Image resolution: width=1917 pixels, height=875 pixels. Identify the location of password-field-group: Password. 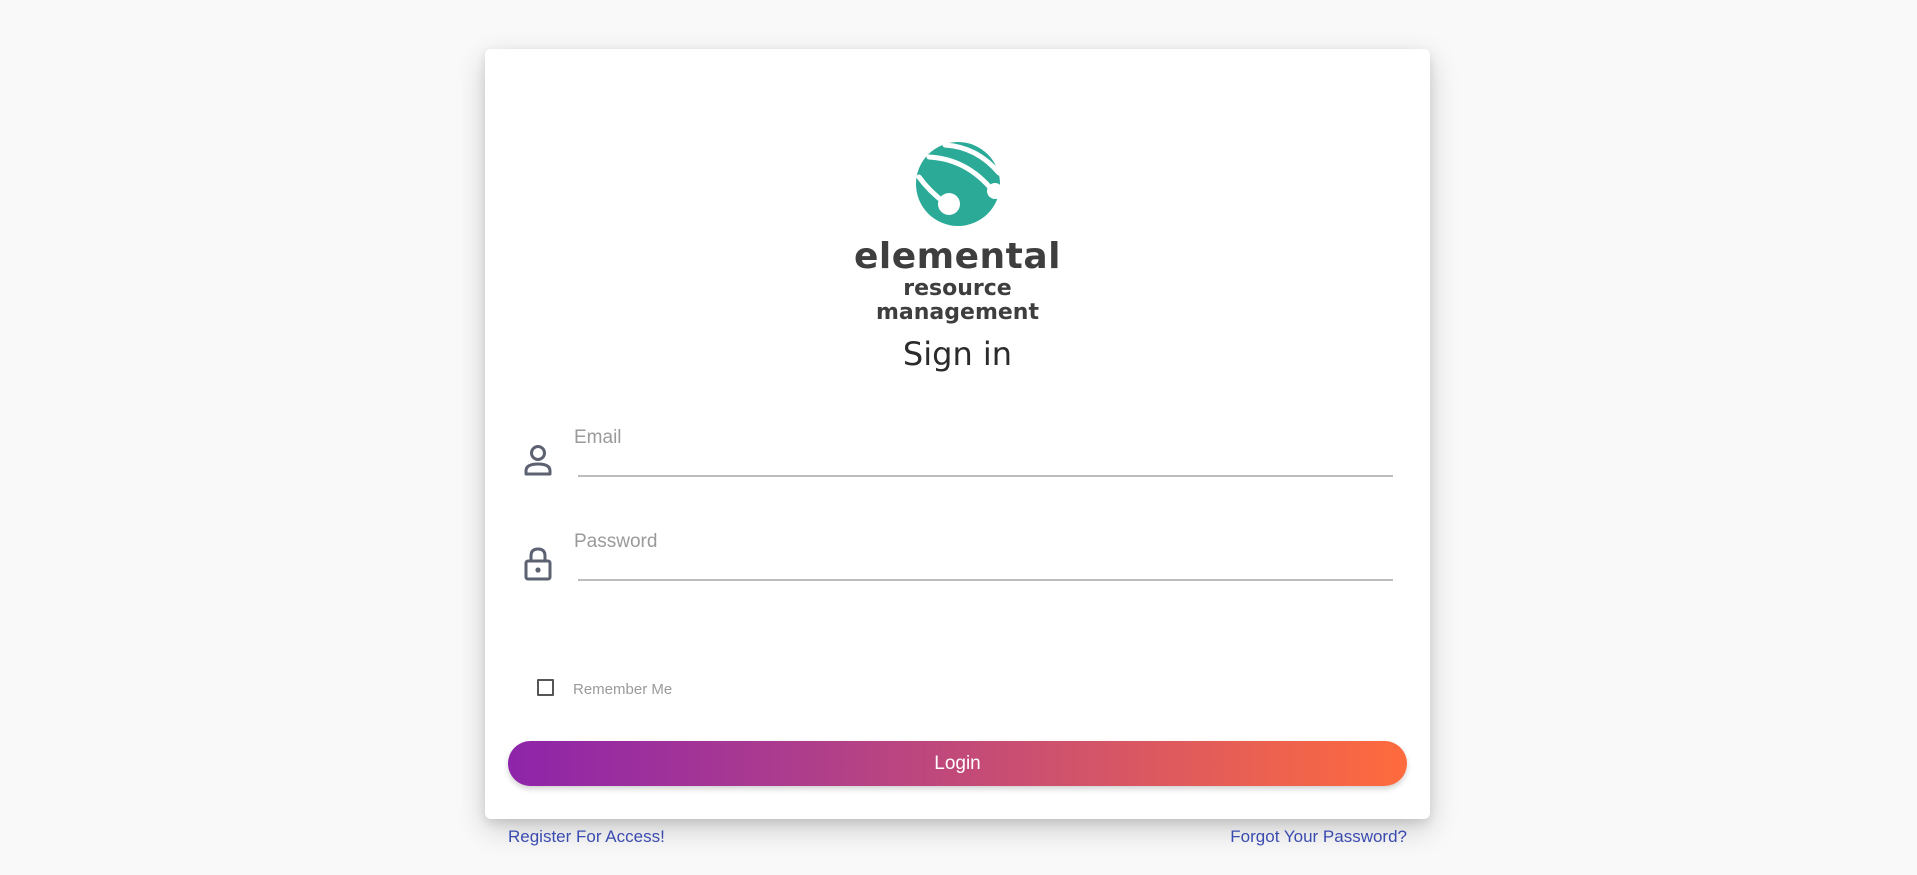
(958, 551).